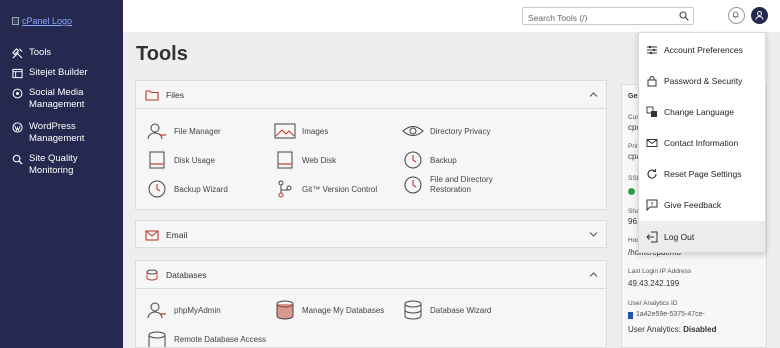 Image resolution: width=780 pixels, height=348 pixels. I want to click on menu-item-contact-information: Contact Information, so click(702, 142).